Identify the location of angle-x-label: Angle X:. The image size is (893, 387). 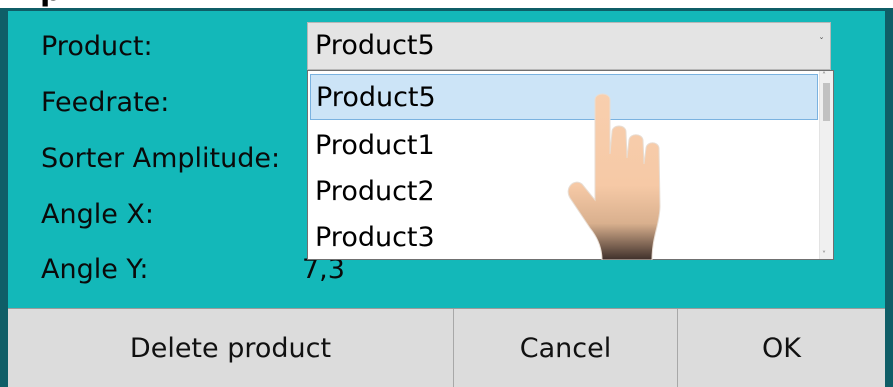
(98, 214).